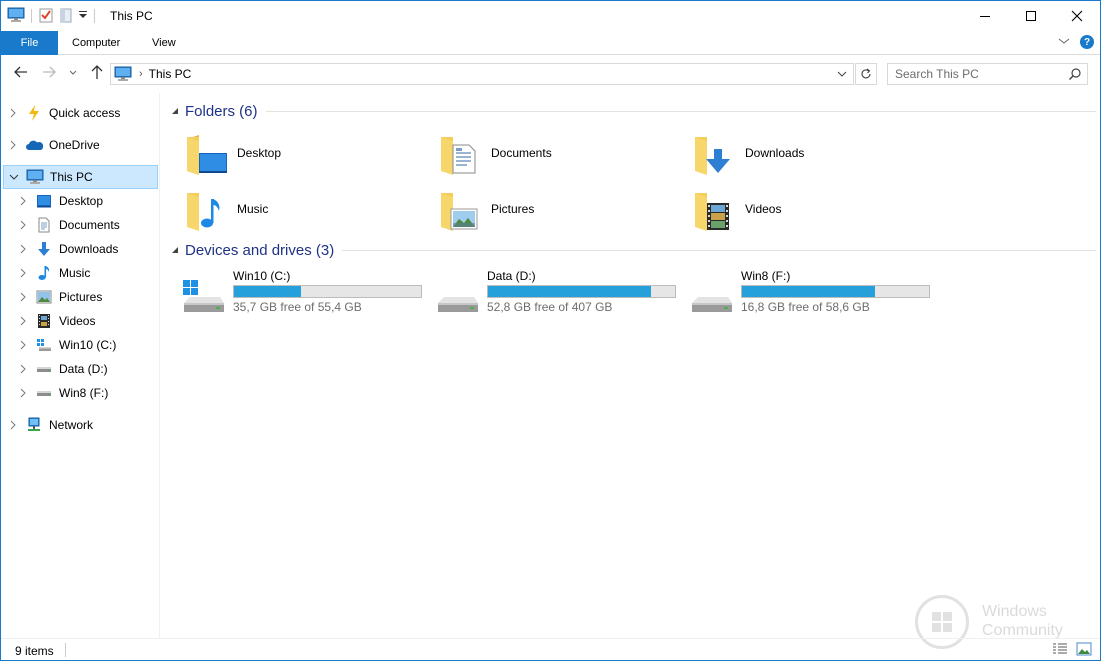  Describe the element at coordinates (975, 74) in the screenshot. I see `search-input` at that location.